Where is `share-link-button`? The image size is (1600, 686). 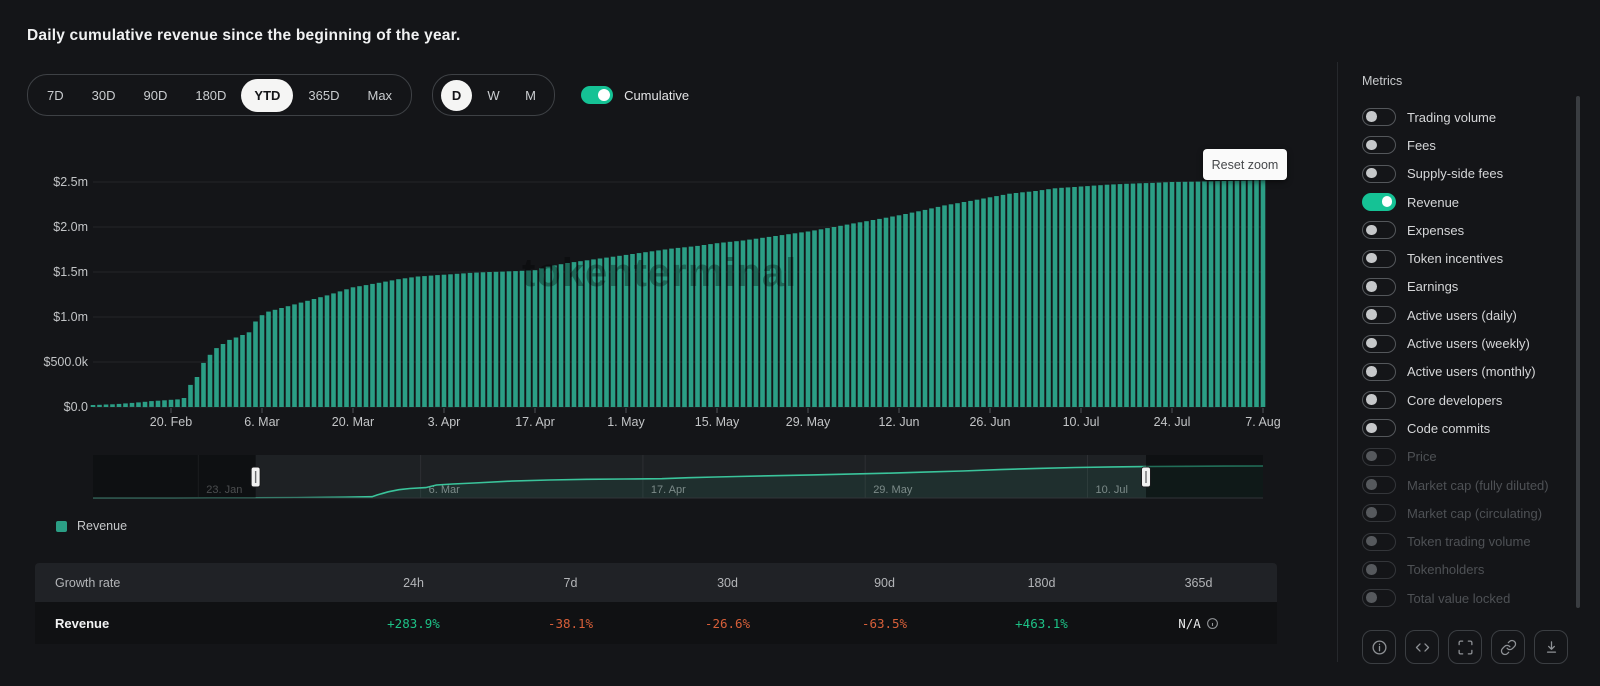
share-link-button is located at coordinates (1508, 647).